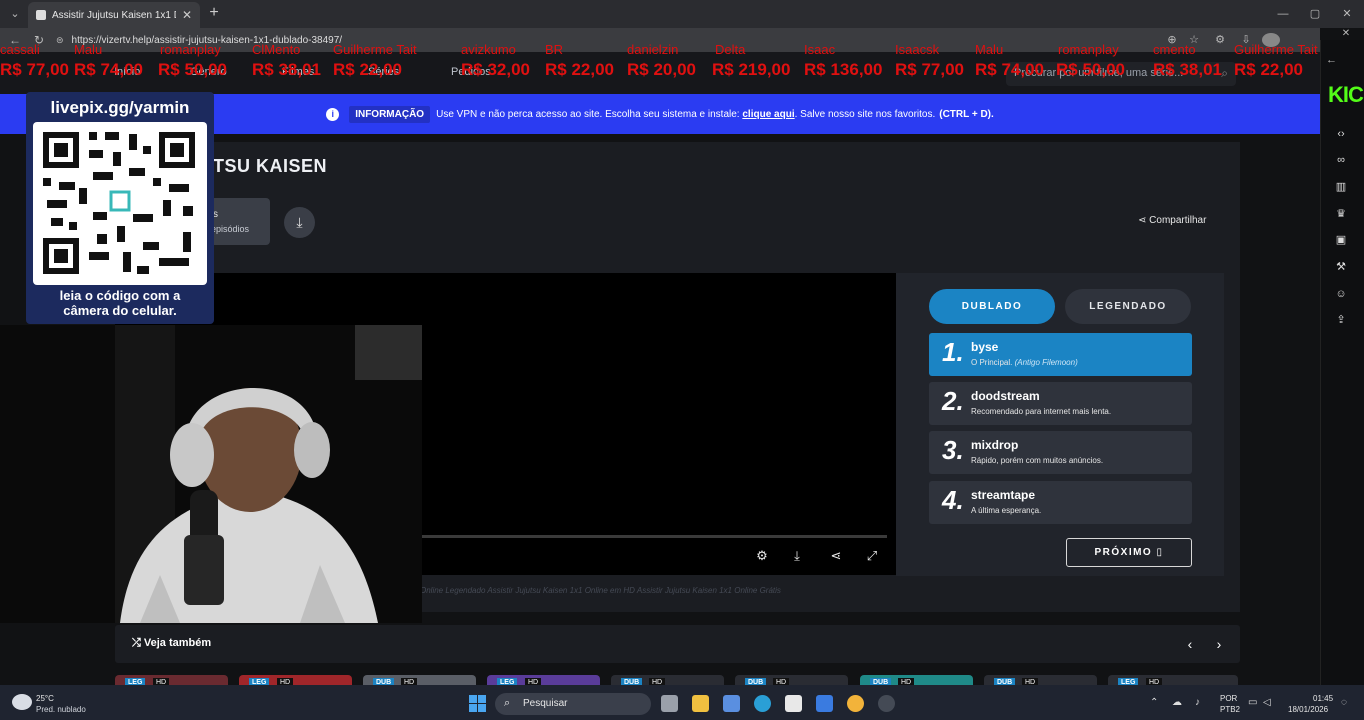  What do you see at coordinates (677, 644) in the screenshot?
I see `see-also-bar` at bounding box center [677, 644].